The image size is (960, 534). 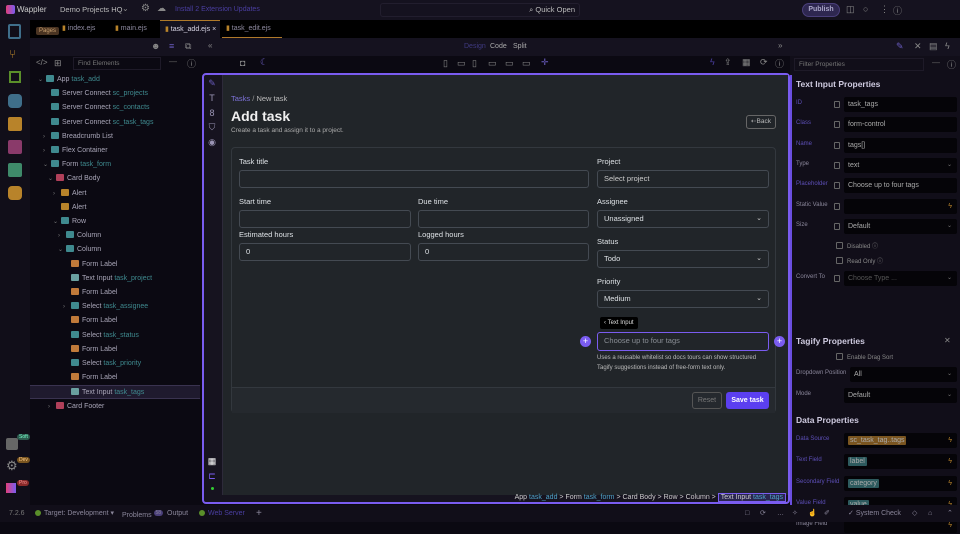 What do you see at coordinates (115, 336) in the screenshot?
I see `tree-item: Select task_status` at bounding box center [115, 336].